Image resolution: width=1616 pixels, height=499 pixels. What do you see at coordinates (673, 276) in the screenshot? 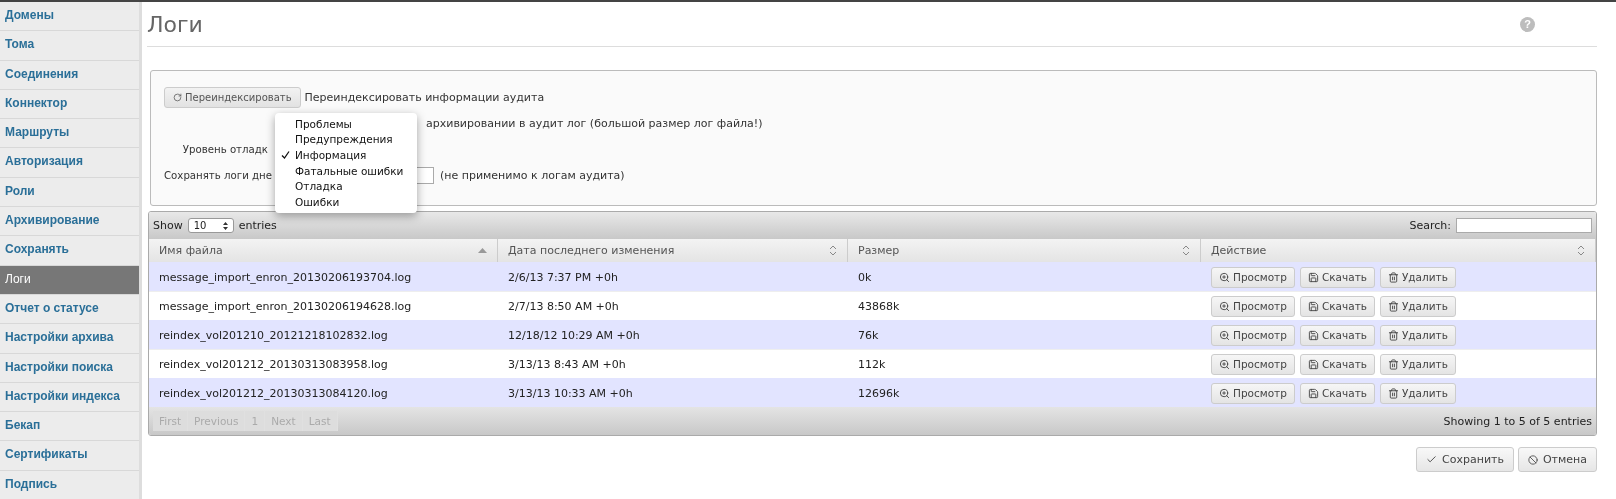
I see `table-cell: 2/6/13 7:37 PM +0h` at bounding box center [673, 276].